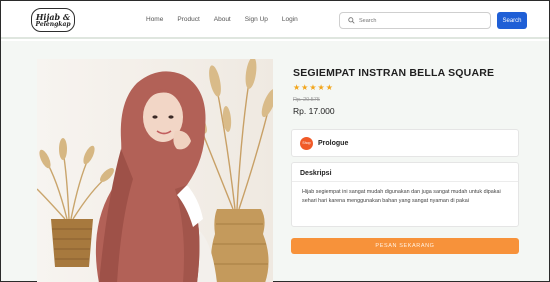 Image resolution: width=550 pixels, height=282 pixels. I want to click on brand-logo: Hijab & Pelengkap, so click(53, 20).